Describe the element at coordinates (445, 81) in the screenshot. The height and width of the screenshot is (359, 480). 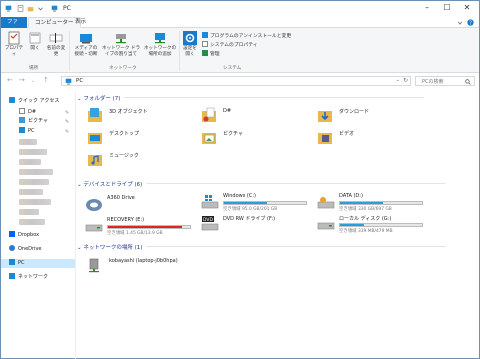
I see `search-box: PCの検索` at that location.